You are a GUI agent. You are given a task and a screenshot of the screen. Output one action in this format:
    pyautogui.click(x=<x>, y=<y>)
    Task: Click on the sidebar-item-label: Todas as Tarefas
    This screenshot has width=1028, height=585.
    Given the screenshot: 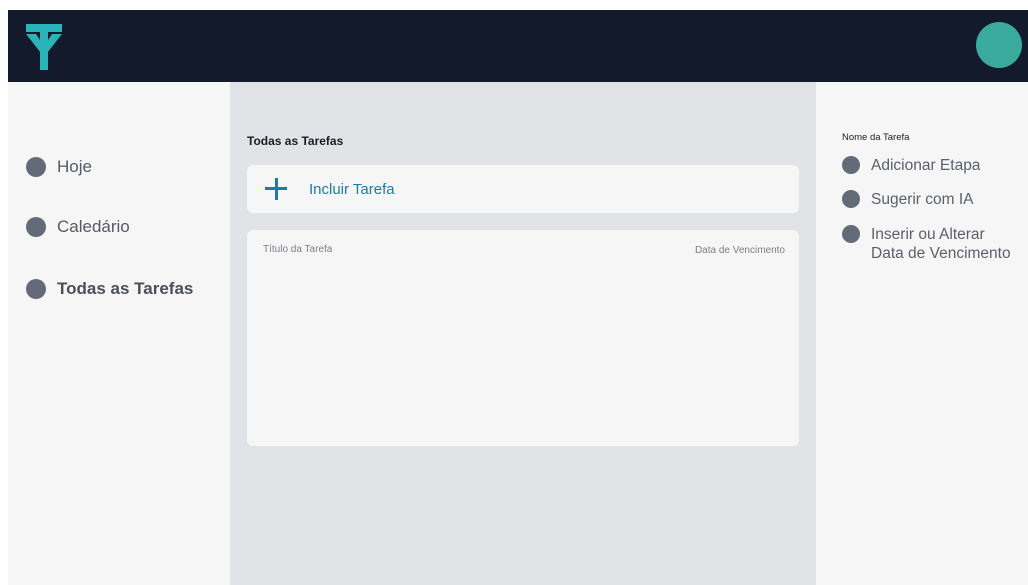 What is the action you would take?
    pyautogui.click(x=125, y=288)
    